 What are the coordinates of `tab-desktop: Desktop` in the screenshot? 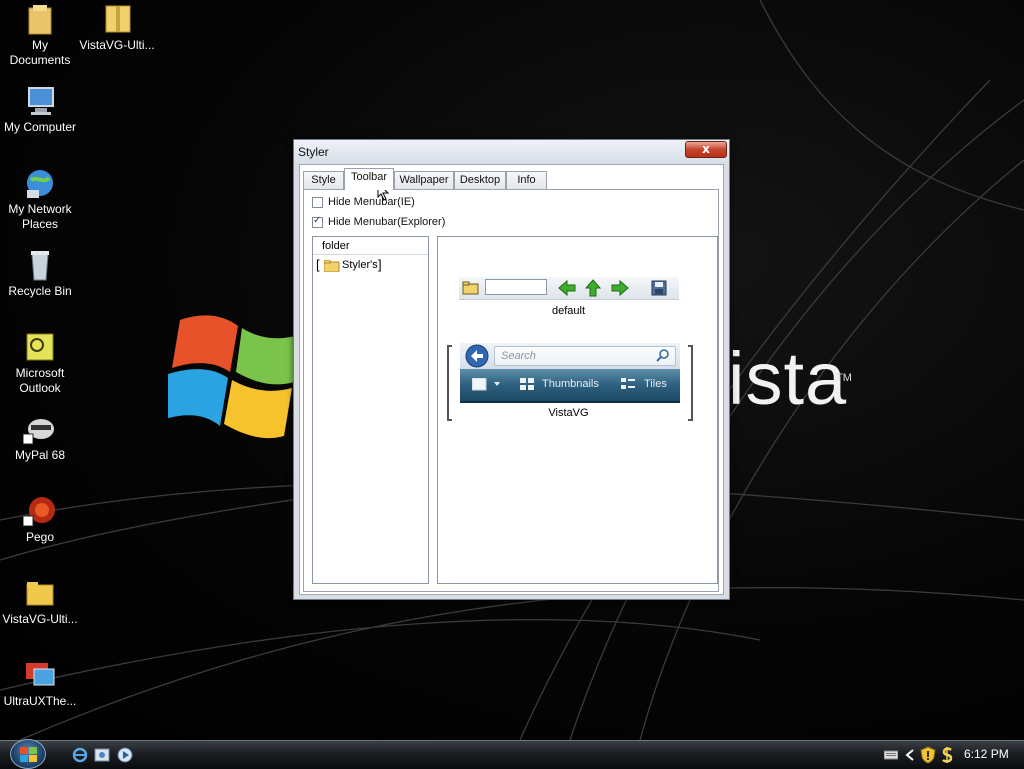 It's located at (480, 180).